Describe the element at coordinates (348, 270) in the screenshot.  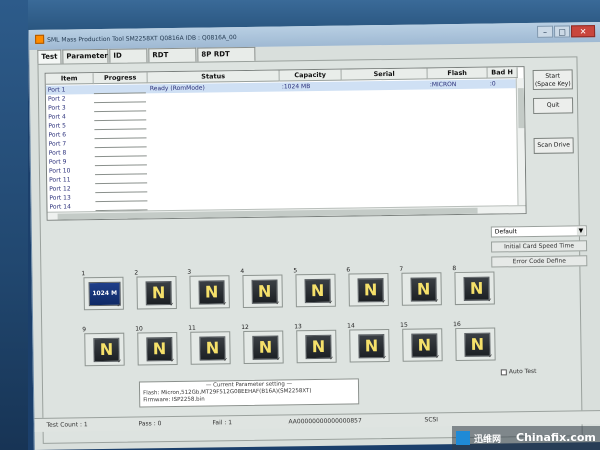
I see `port-number: 6` at that location.